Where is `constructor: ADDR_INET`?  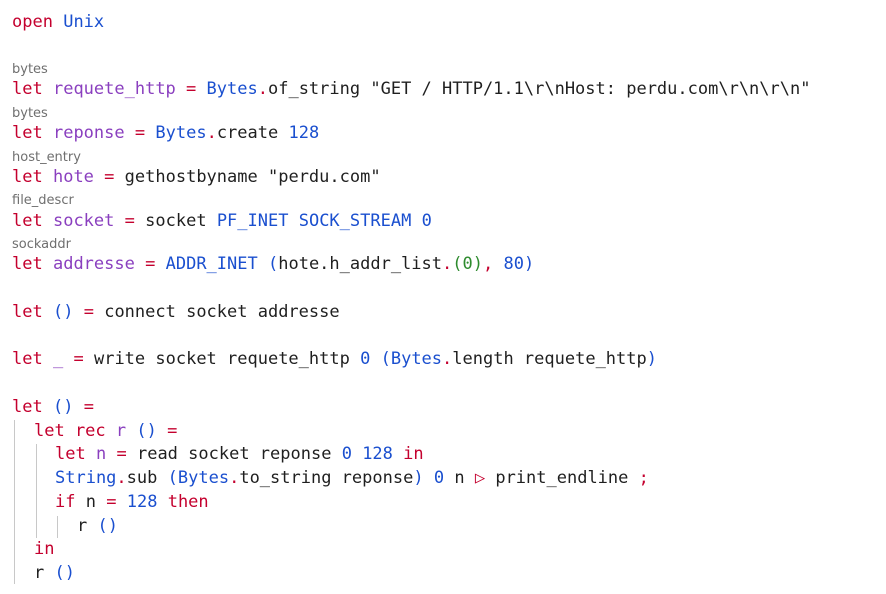 constructor: ADDR_INET is located at coordinates (211, 264).